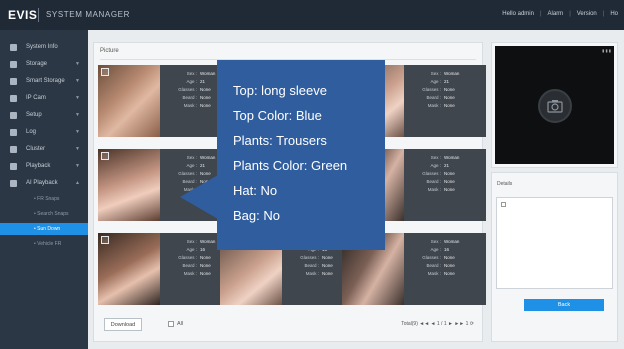 The width and height of the screenshot is (624, 349). What do you see at coordinates (280, 90) in the screenshot?
I see `callout-top: Top: long sleeve` at bounding box center [280, 90].